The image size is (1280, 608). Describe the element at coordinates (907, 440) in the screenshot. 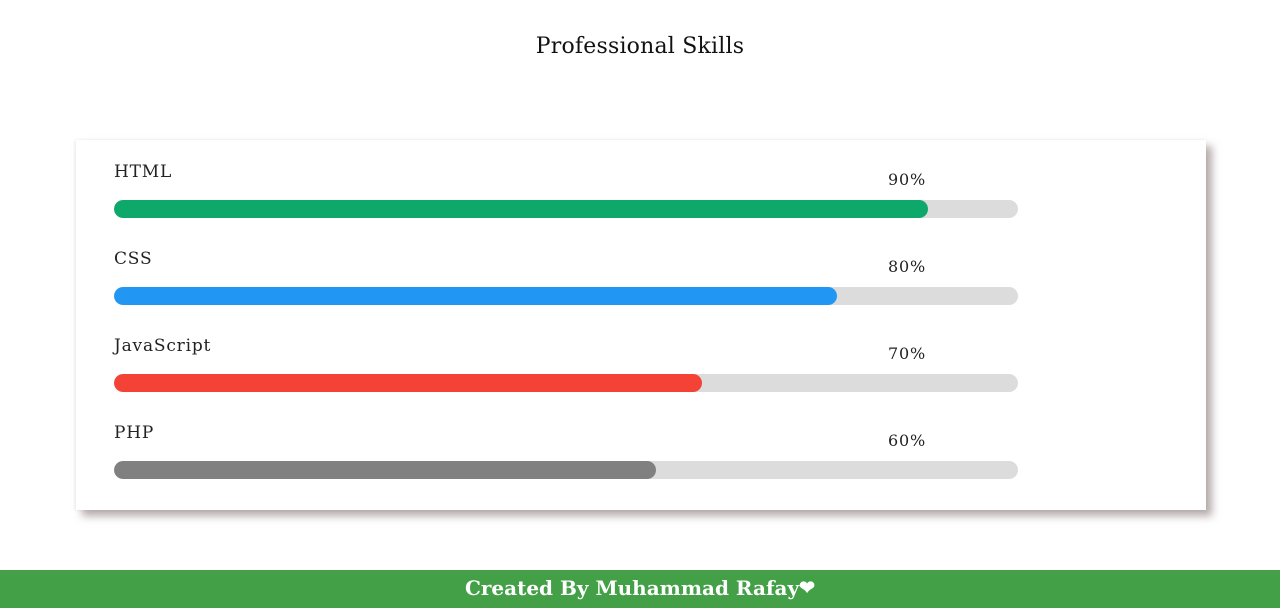

I see `skill-percent: 60%` at that location.